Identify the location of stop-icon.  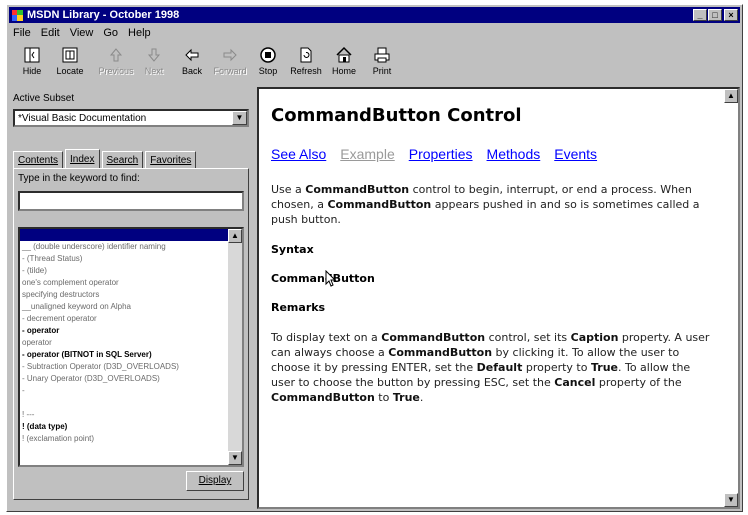
(268, 55).